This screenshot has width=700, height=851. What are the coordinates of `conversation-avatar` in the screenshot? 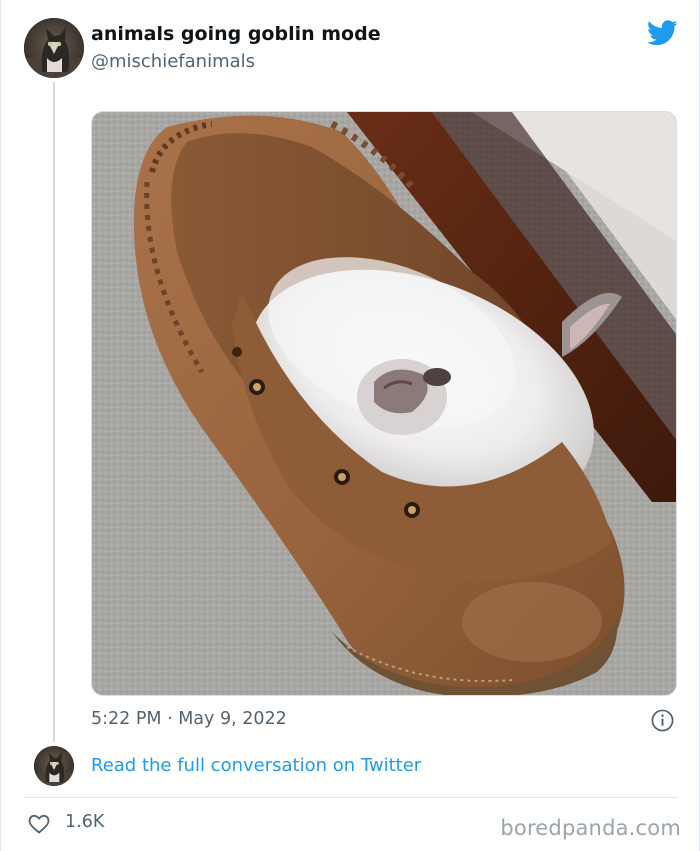 It's located at (54, 766).